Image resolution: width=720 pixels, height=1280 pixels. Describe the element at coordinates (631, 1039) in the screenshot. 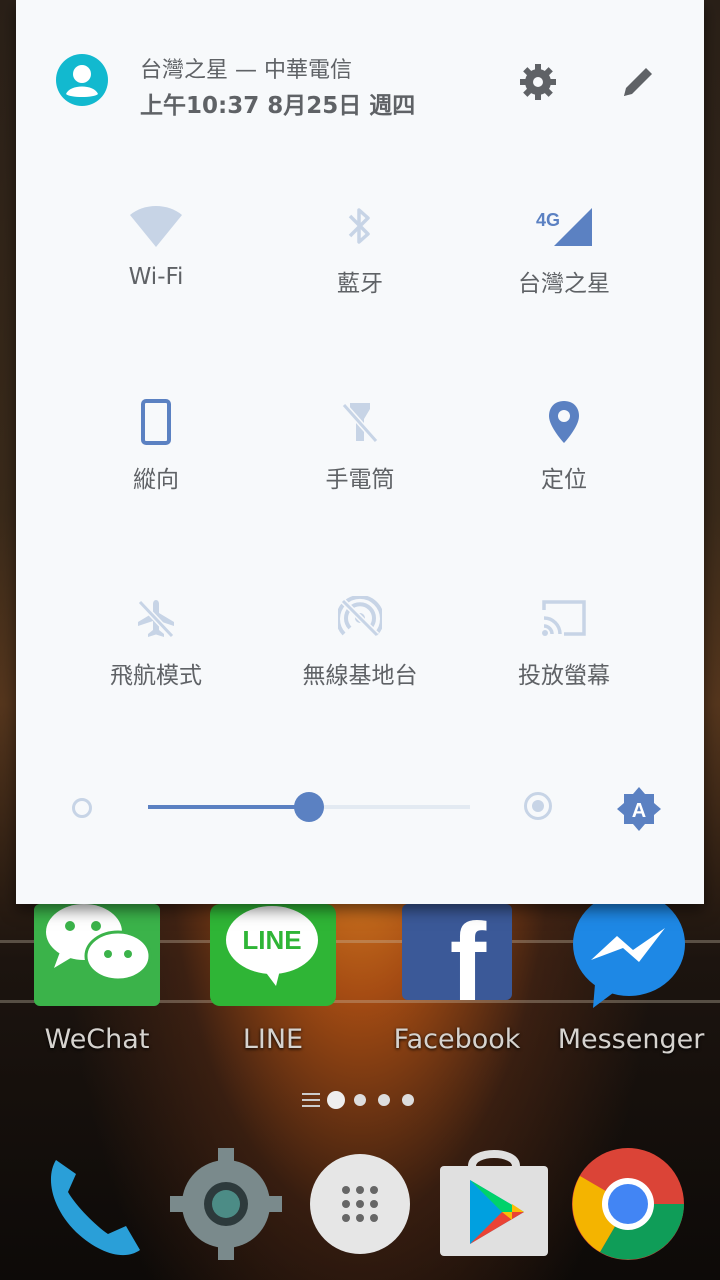

I see `app-label: Messenger` at that location.